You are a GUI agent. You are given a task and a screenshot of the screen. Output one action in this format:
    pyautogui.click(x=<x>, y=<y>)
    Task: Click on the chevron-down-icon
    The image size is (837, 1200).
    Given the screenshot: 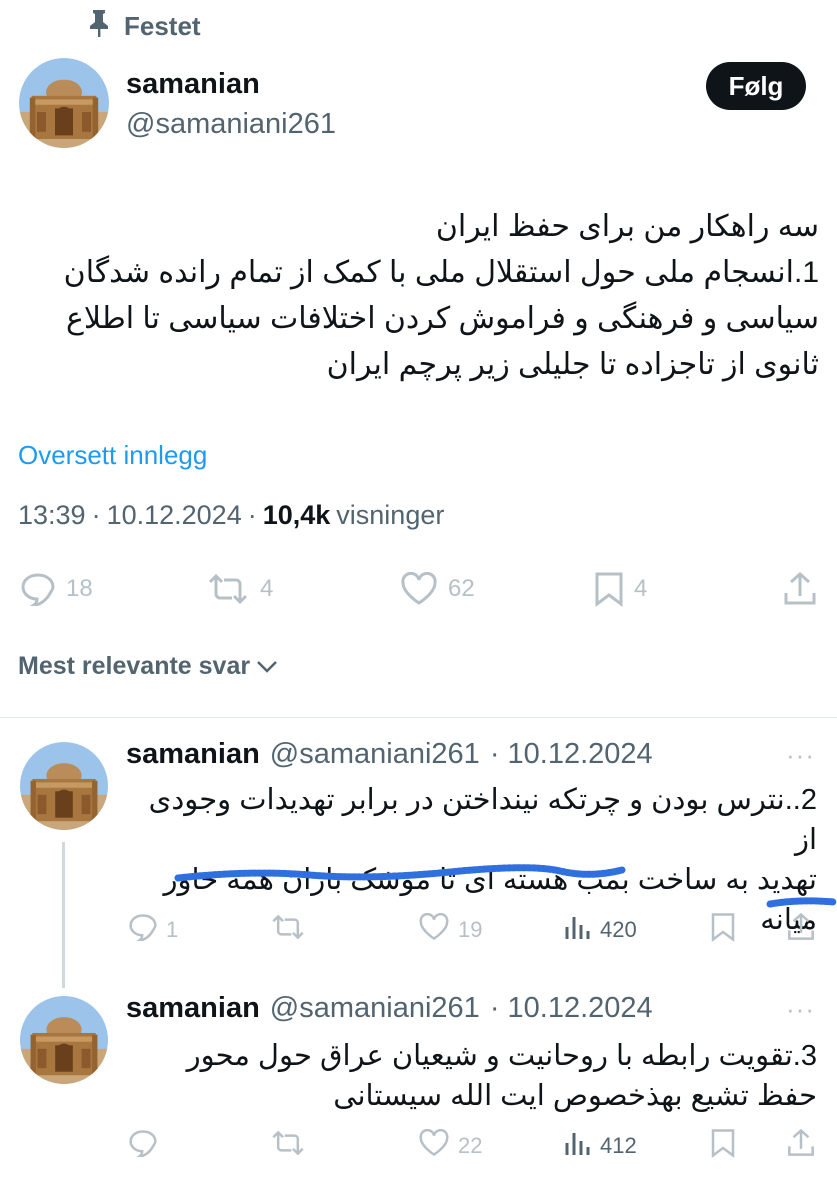 What is the action you would take?
    pyautogui.click(x=267, y=666)
    